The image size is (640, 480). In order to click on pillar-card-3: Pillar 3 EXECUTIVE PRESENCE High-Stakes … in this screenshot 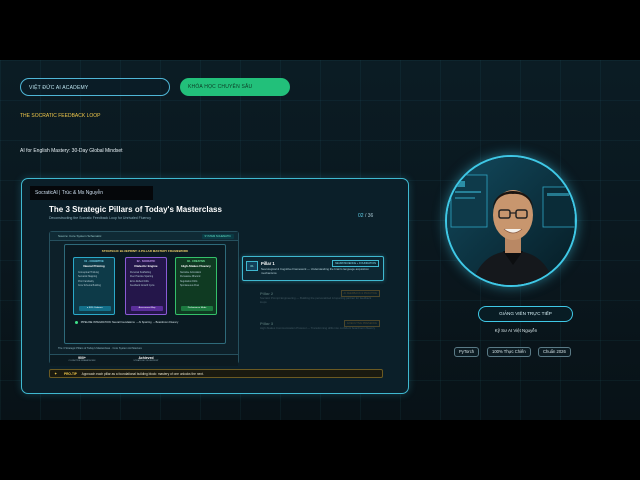, I will do `click(313, 327)`.